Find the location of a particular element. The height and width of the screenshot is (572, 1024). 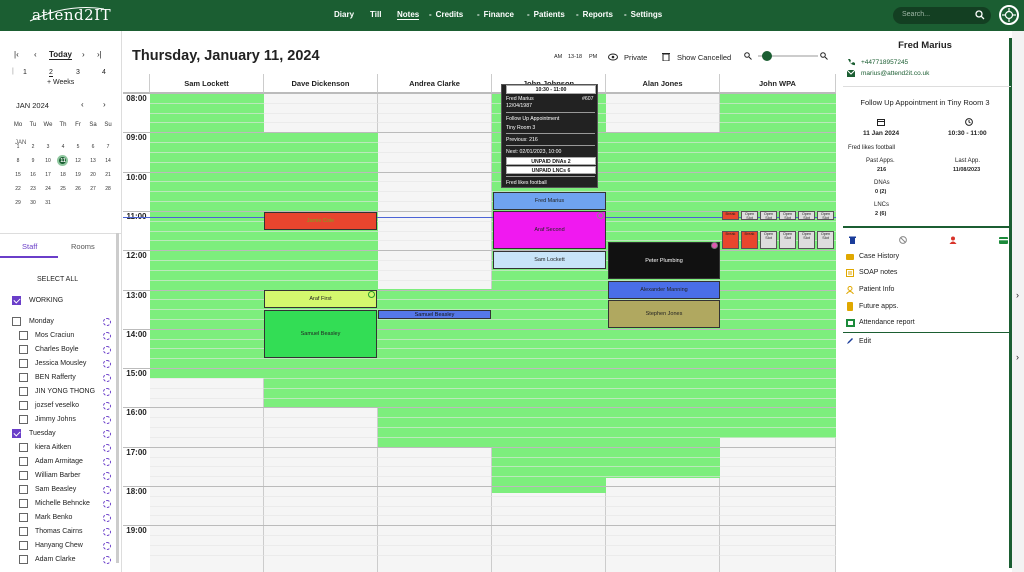

appointment: Araf Second is located at coordinates (549, 230).